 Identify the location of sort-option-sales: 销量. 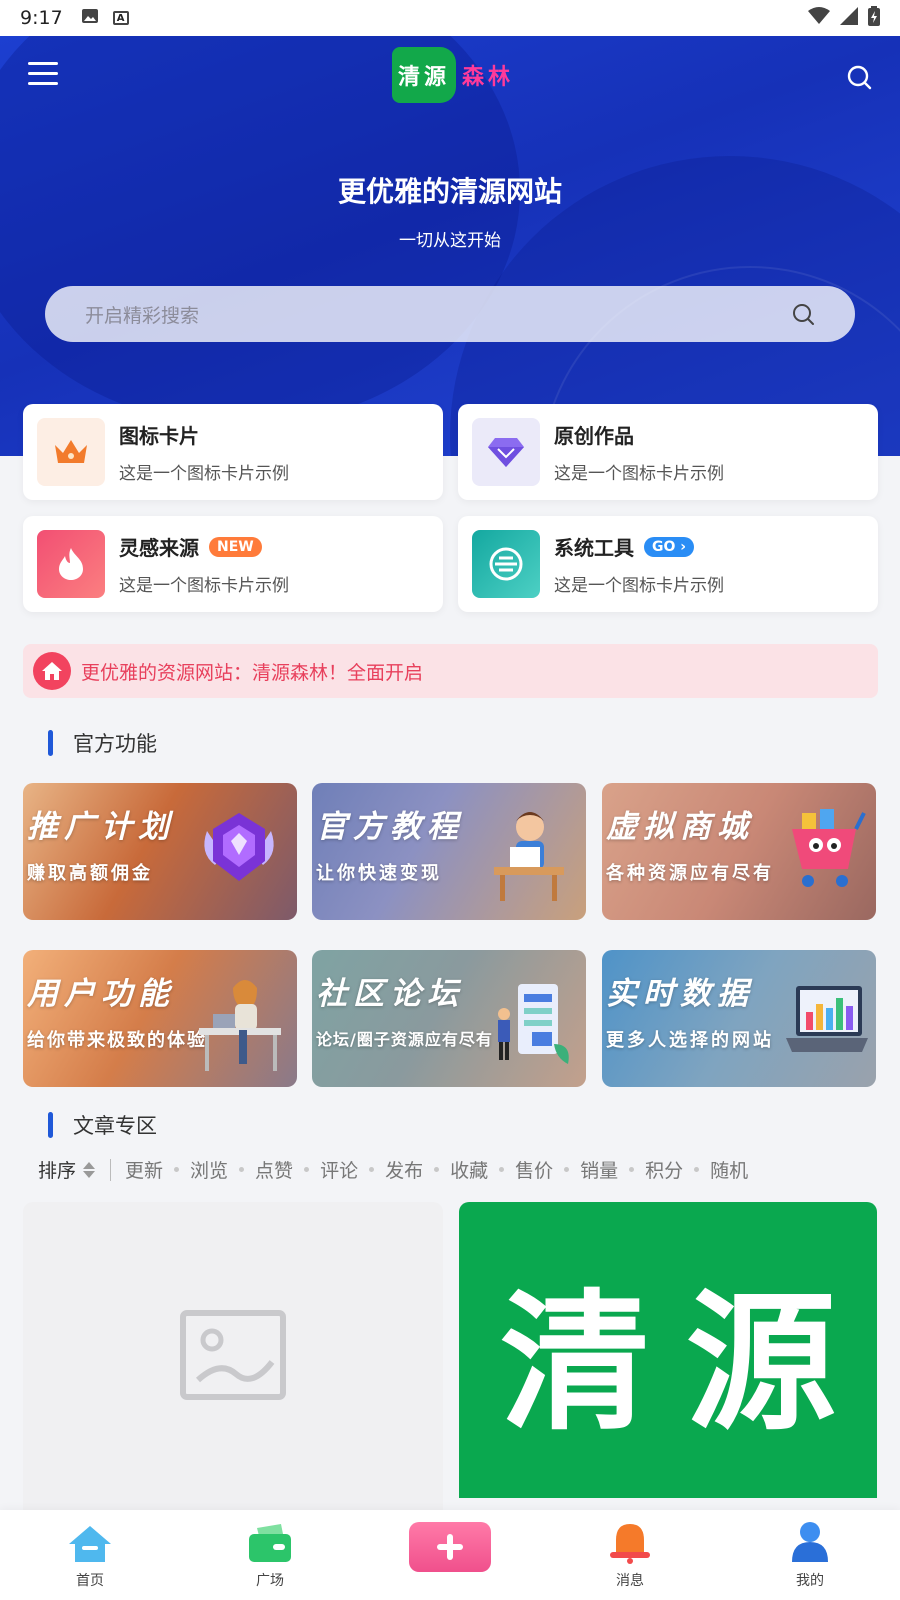
(599, 1169).